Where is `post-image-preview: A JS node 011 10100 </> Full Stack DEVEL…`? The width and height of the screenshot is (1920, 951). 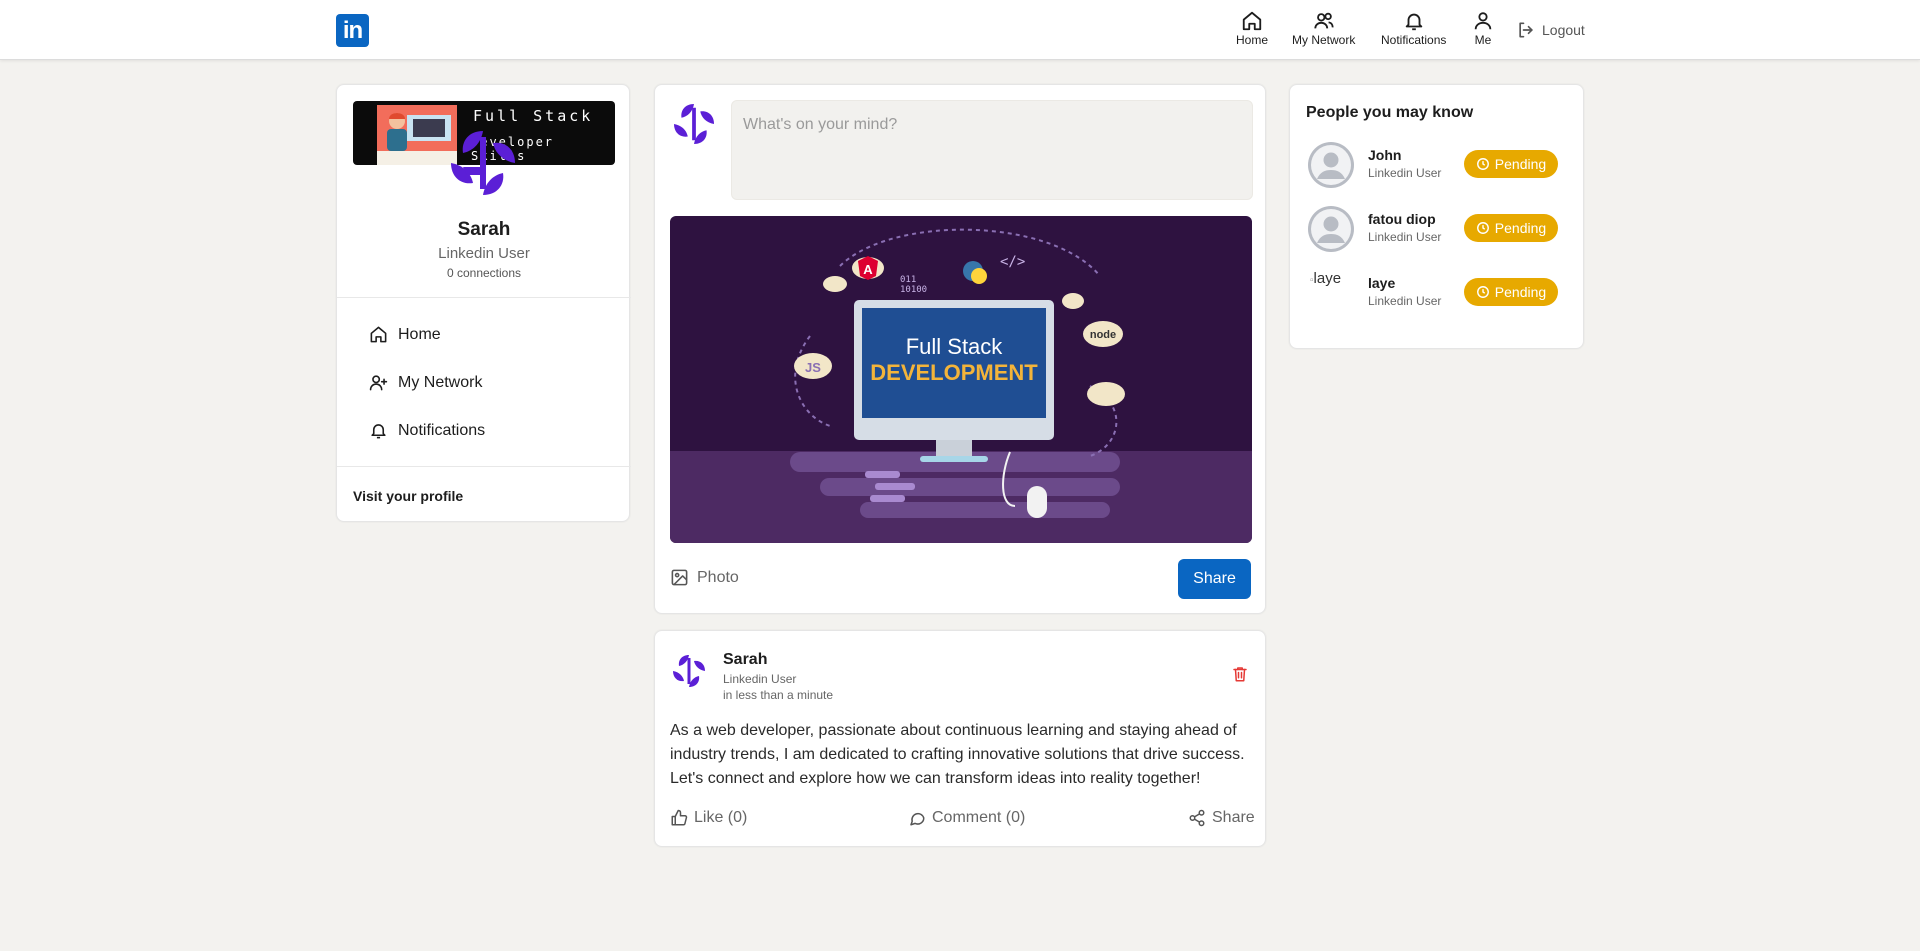
post-image-preview: A JS node 011 10100 </> Full Stack DEVEL… is located at coordinates (961, 379).